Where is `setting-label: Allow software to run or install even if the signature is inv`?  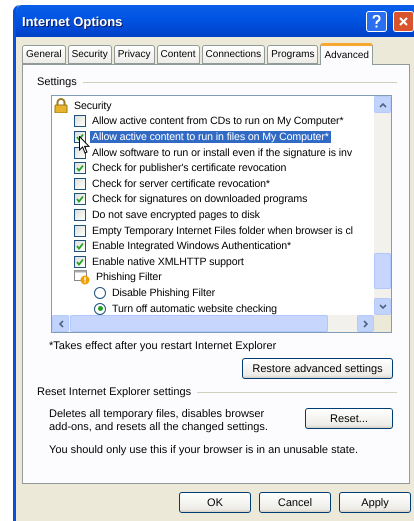
setting-label: Allow software to run or install even if the signature is inv is located at coordinates (222, 152).